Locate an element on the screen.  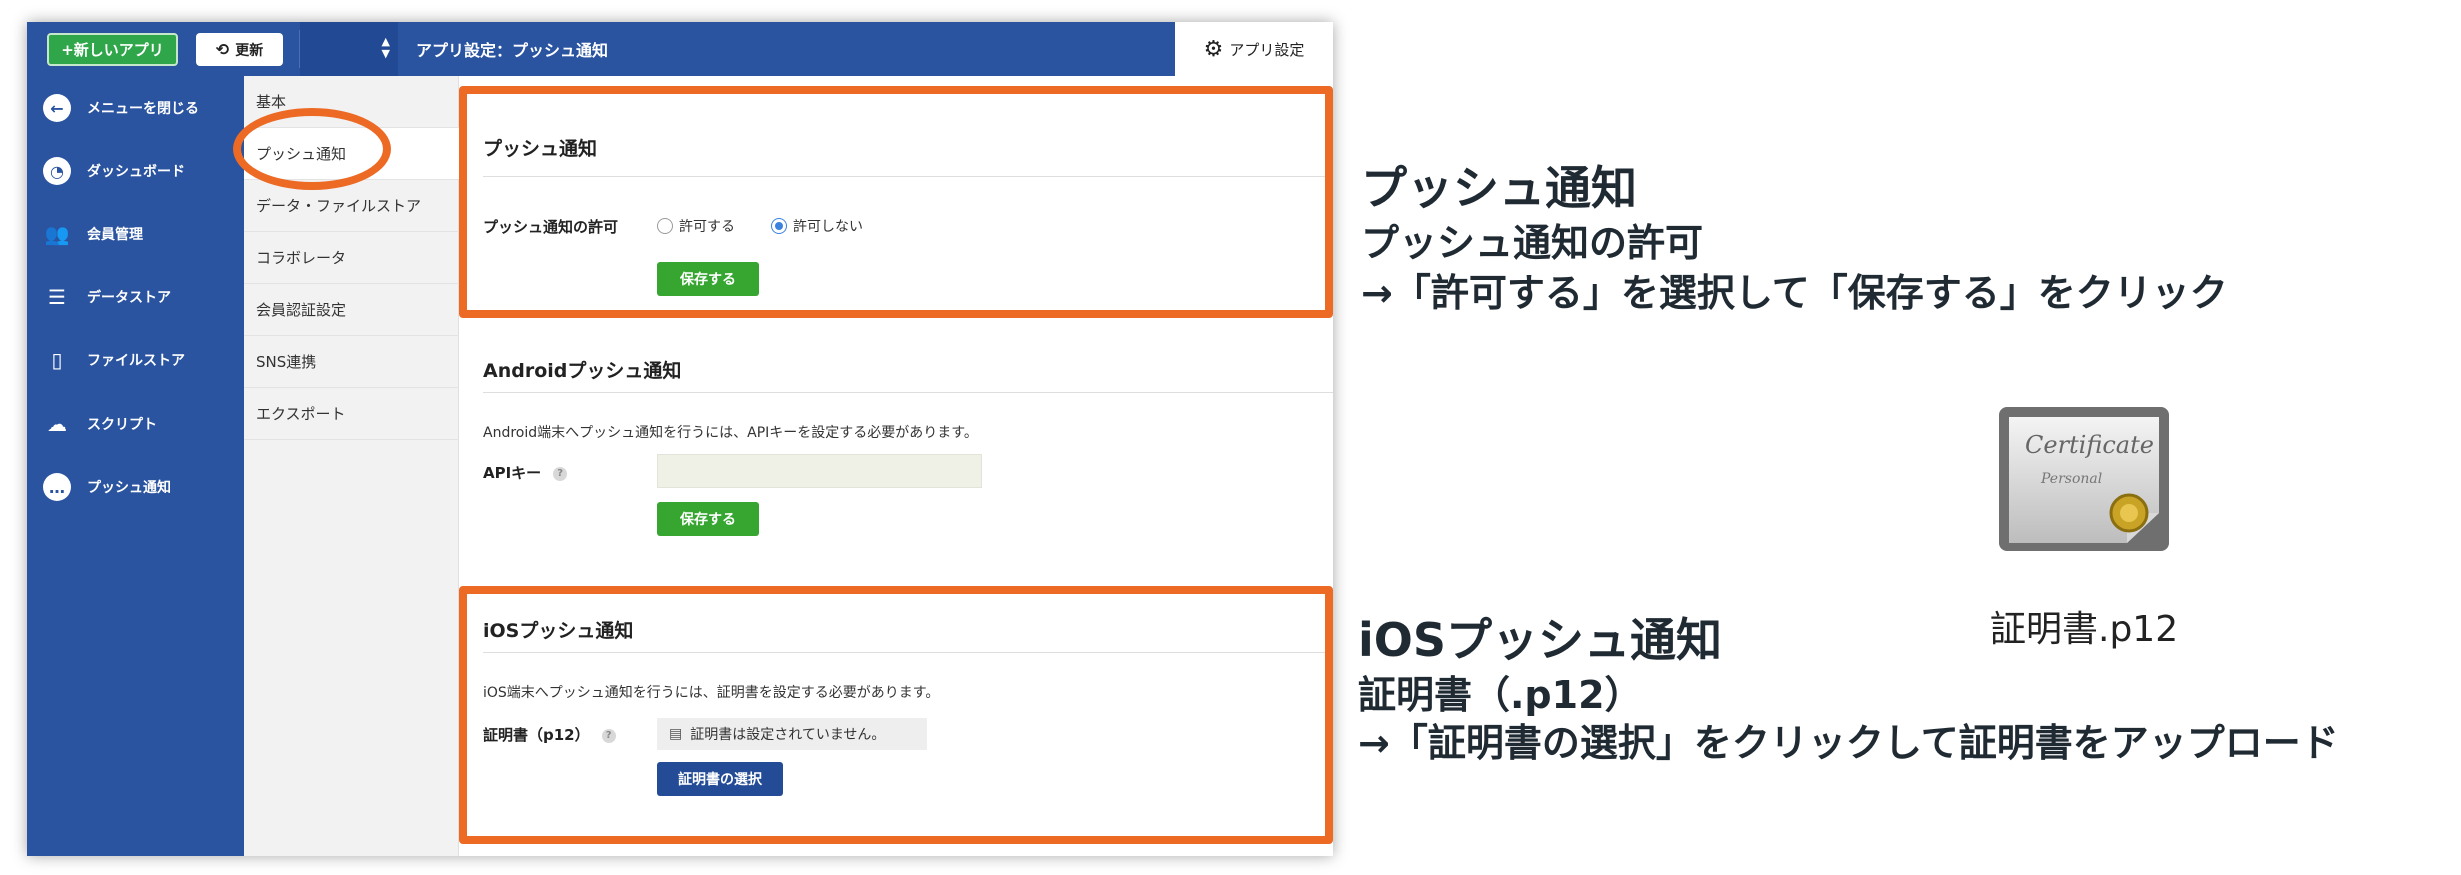
api-key-label: APIキー is located at coordinates (512, 473).